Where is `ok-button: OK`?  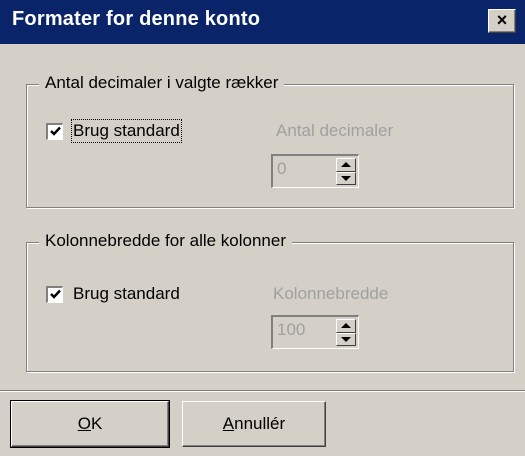 ok-button: OK is located at coordinates (90, 424).